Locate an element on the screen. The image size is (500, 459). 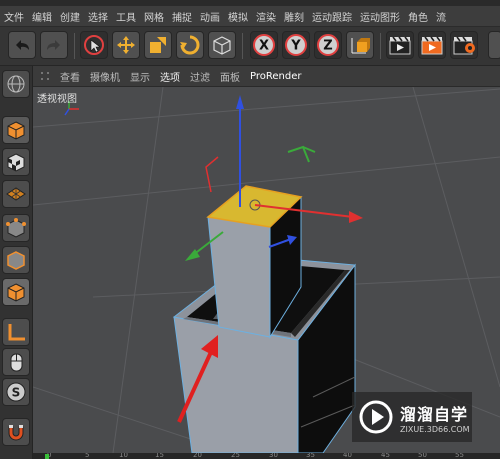
svg-text: Z is located at coordinates (327, 46).